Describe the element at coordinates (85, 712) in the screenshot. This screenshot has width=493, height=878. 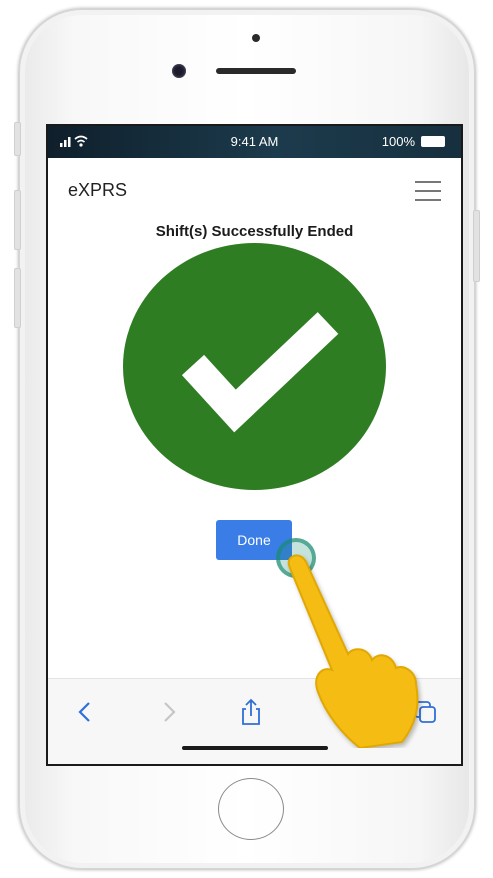
I see `back-icon` at that location.